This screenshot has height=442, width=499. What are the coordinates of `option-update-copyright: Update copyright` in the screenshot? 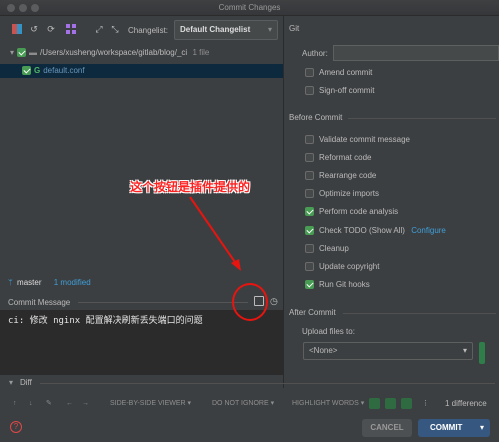 It's located at (342, 267).